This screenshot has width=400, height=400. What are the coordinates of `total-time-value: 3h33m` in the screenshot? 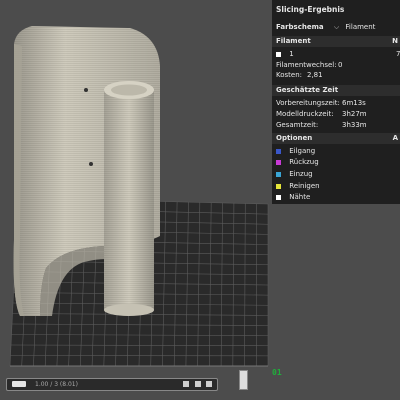 It's located at (354, 125).